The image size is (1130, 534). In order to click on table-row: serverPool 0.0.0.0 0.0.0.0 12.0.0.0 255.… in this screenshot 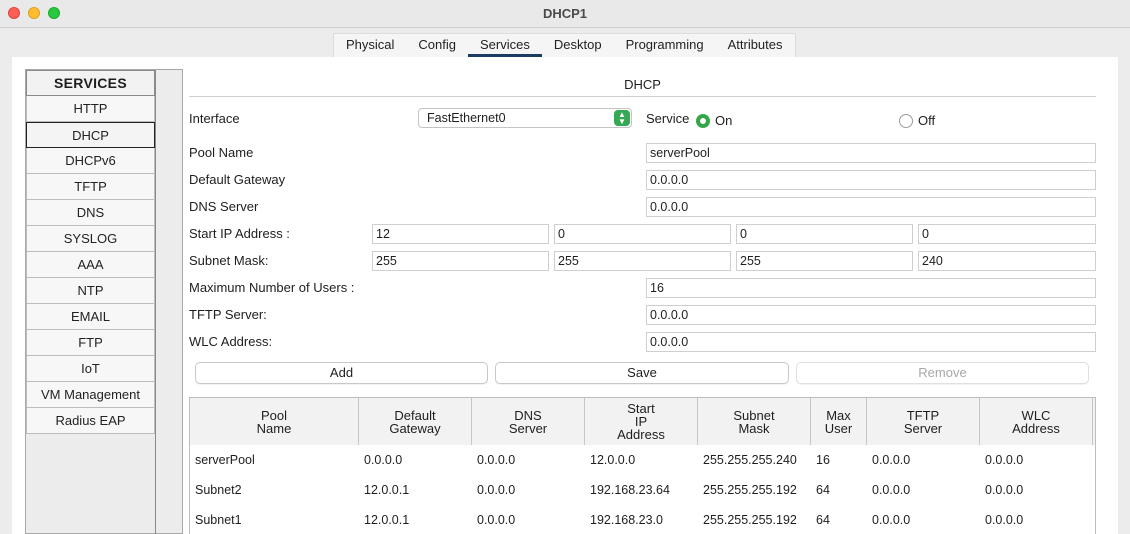, I will do `click(642, 460)`.